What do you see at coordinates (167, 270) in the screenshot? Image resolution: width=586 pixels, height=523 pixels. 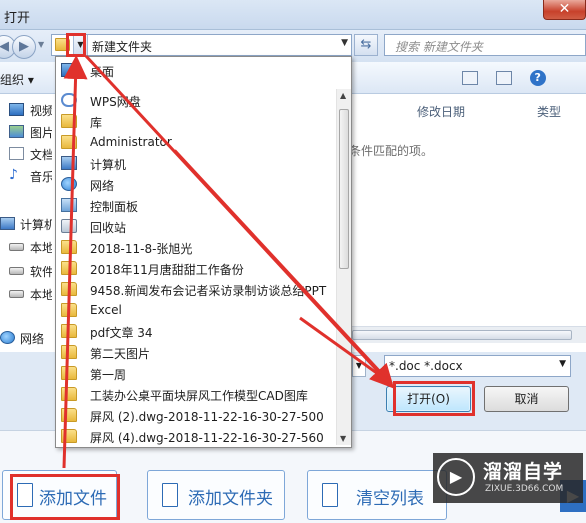 I see `dropdown-item-label: 2018年11月唐甜甜工作备份` at bounding box center [167, 270].